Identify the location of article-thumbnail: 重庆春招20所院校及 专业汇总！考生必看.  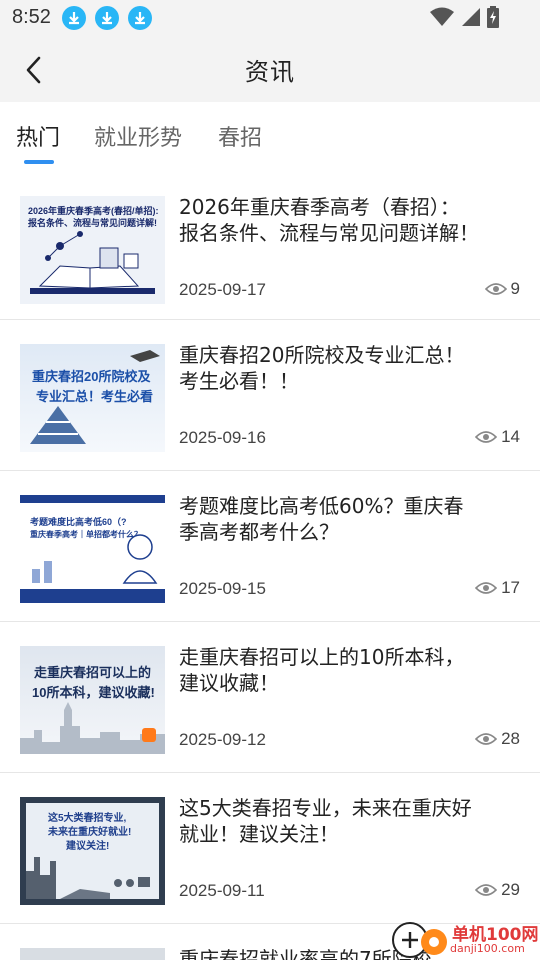
(92, 398).